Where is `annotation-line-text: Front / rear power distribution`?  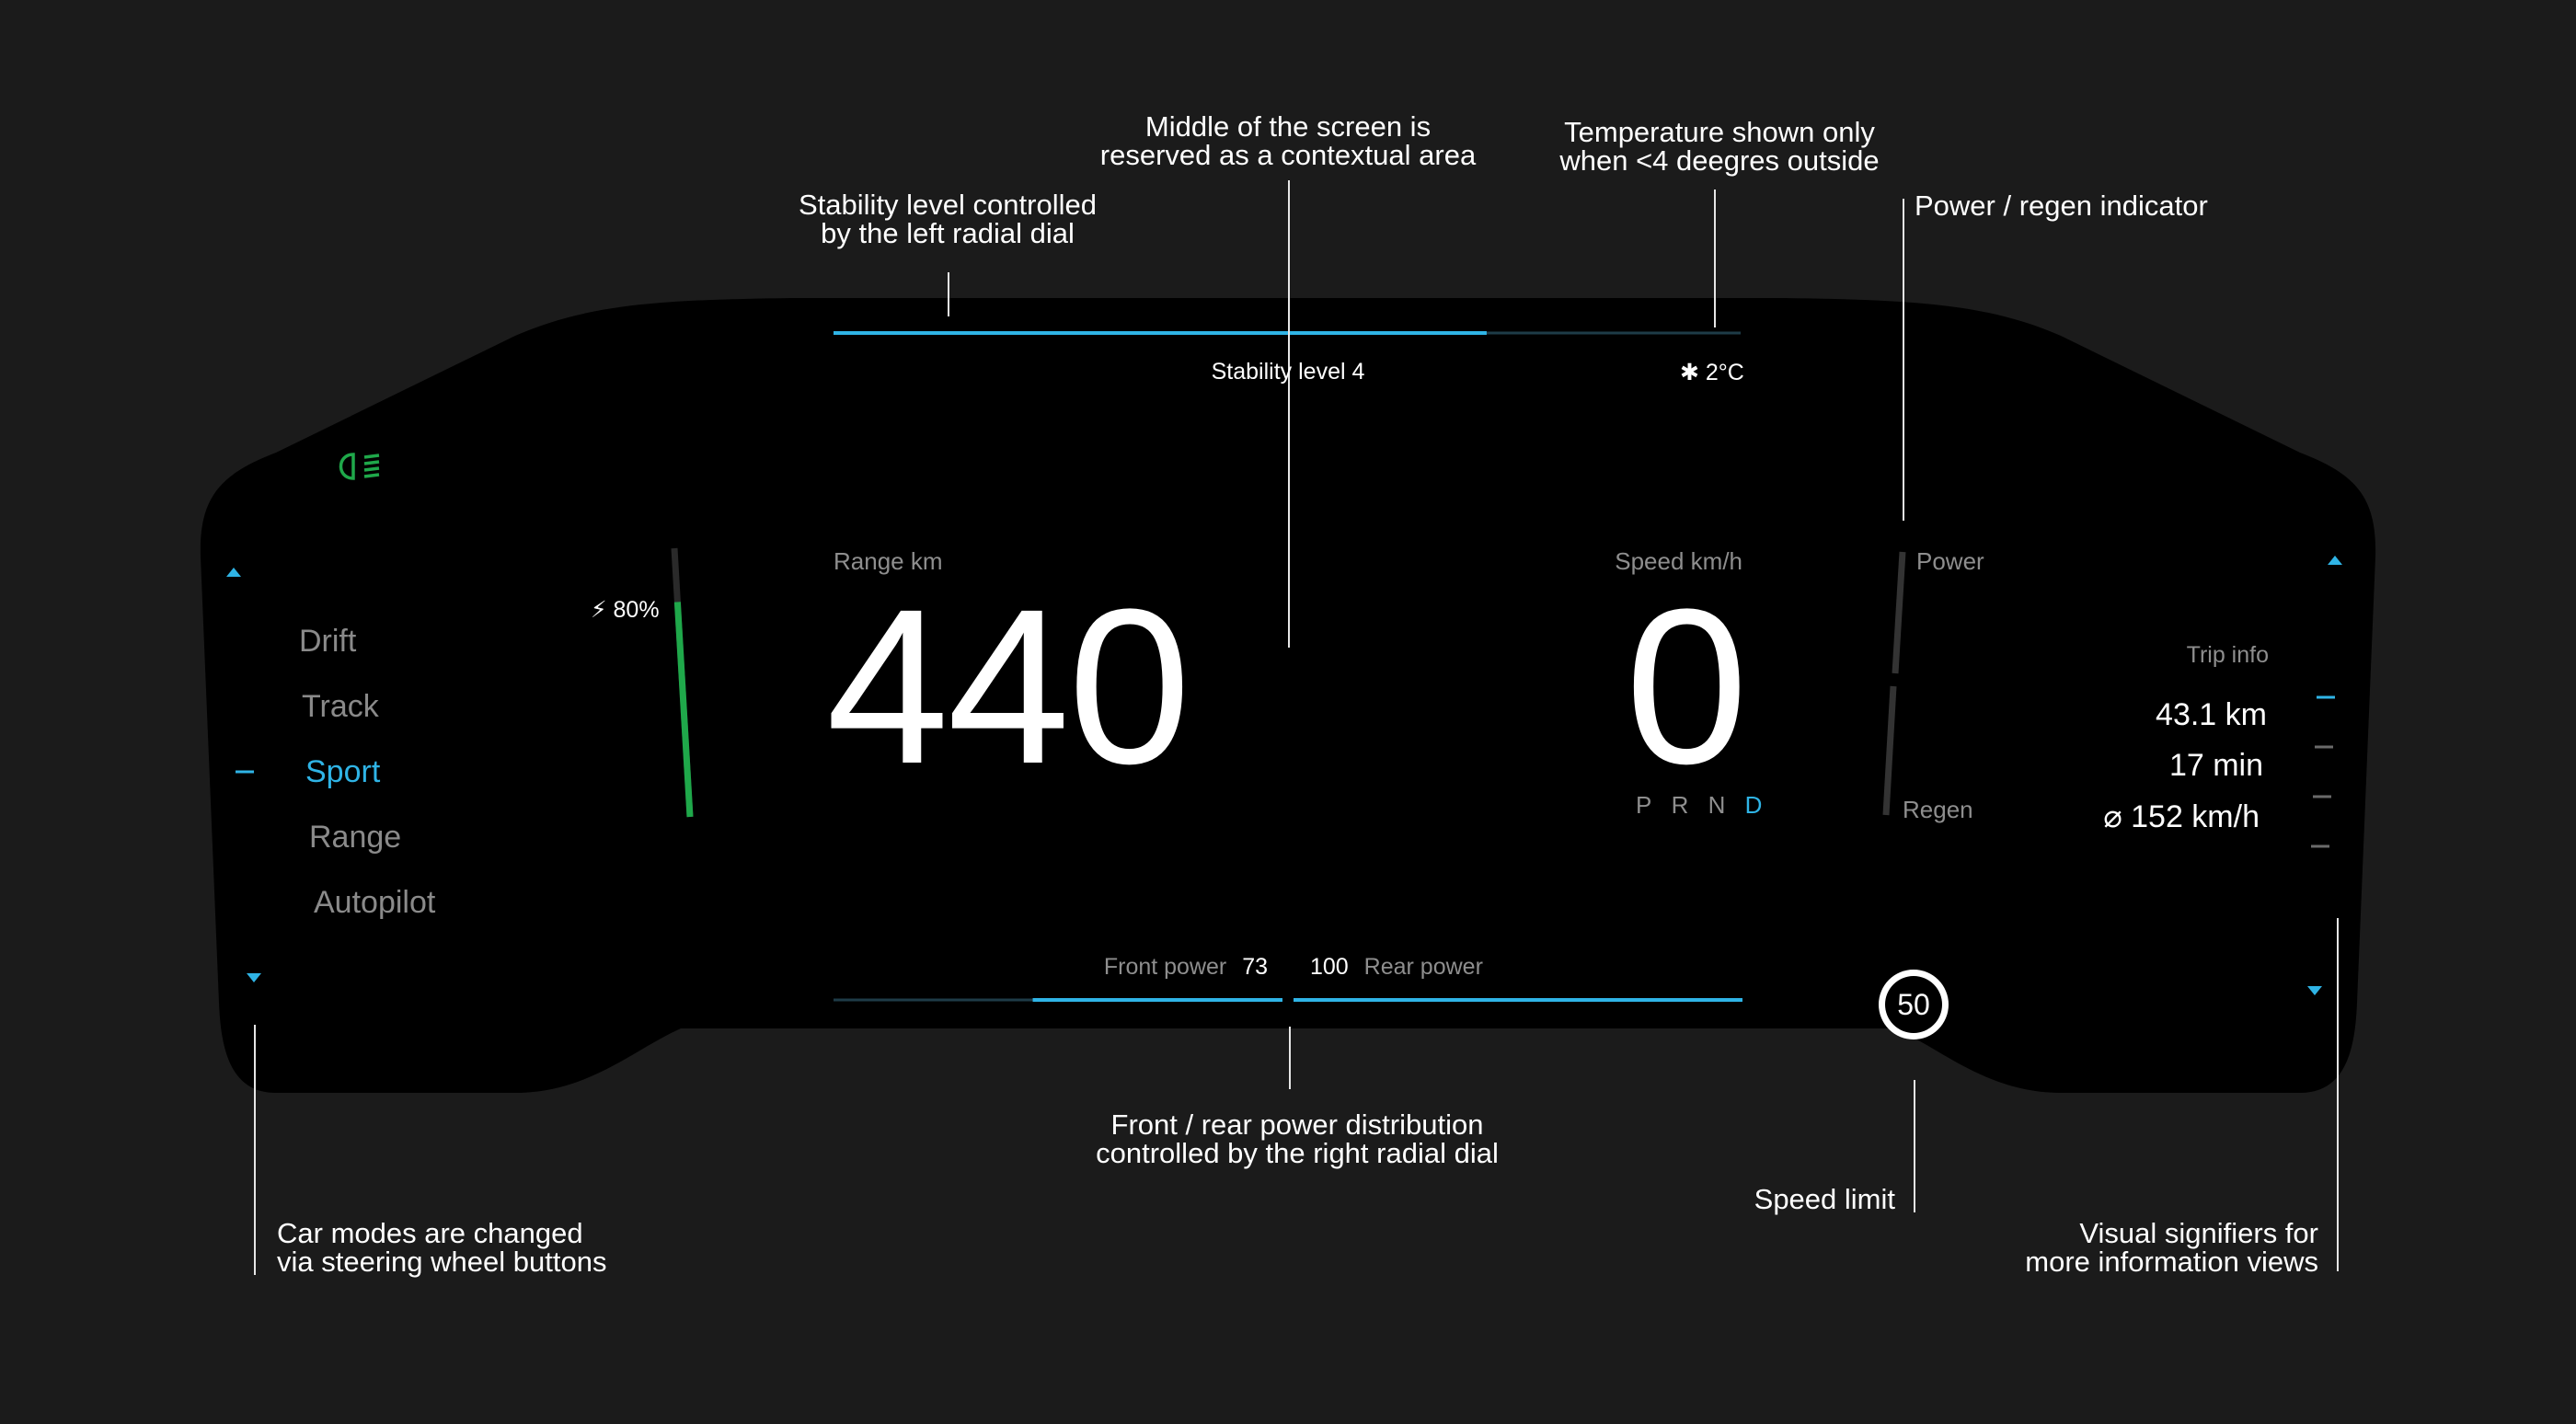
annotation-line-text: Front / rear power distribution is located at coordinates (1297, 1124).